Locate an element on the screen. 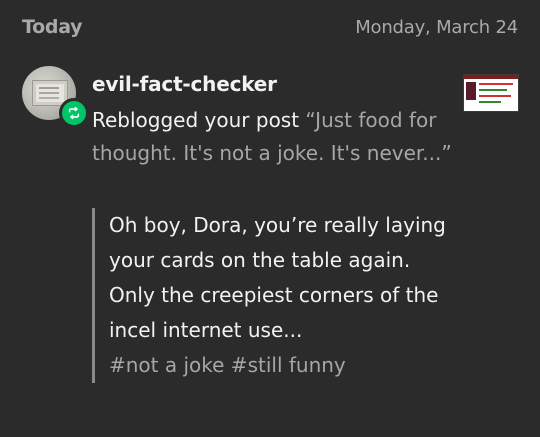 This screenshot has width=540, height=437. reblog-arrows-icon is located at coordinates (74, 113).